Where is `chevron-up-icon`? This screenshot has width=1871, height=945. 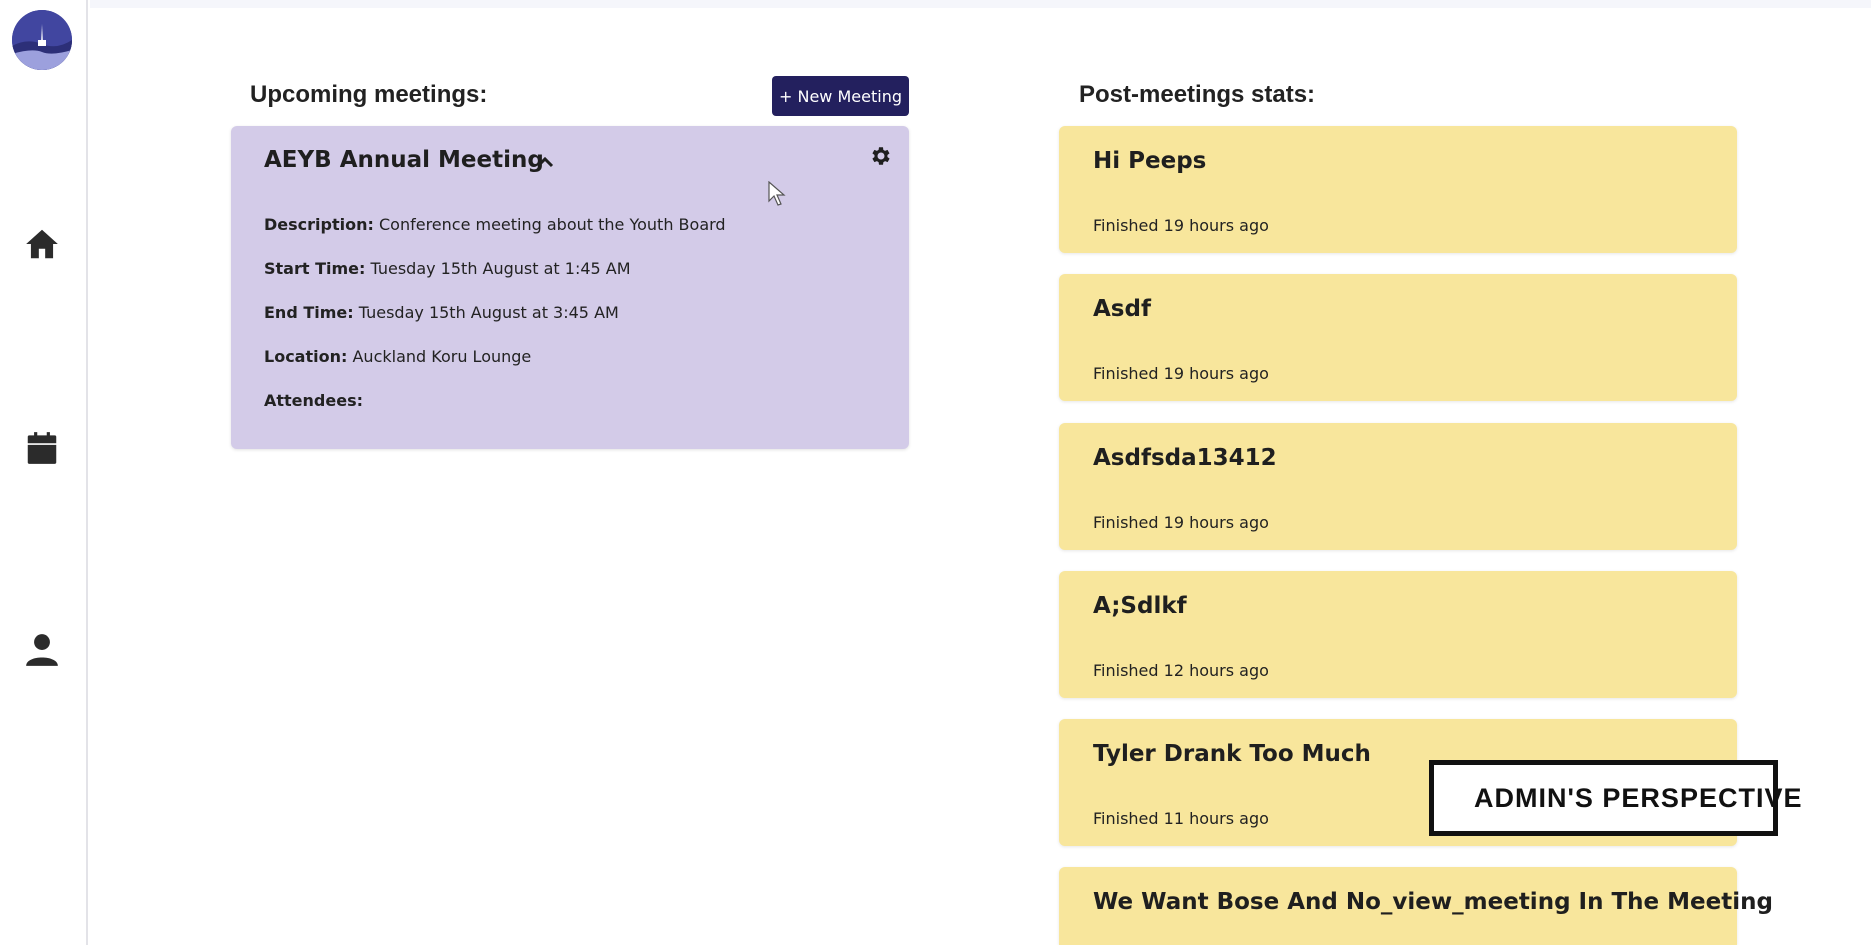
chevron-up-icon is located at coordinates (545, 162).